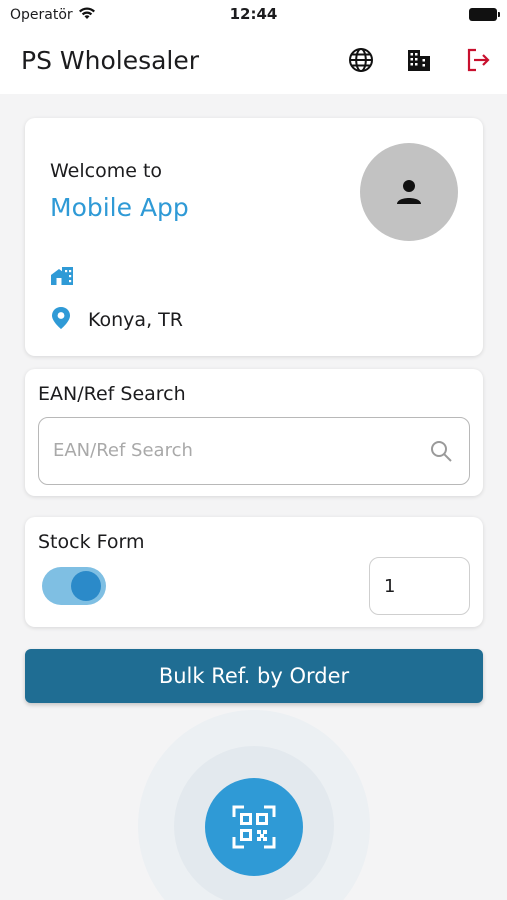 Image resolution: width=507 pixels, height=900 pixels. I want to click on person-icon, so click(409, 192).